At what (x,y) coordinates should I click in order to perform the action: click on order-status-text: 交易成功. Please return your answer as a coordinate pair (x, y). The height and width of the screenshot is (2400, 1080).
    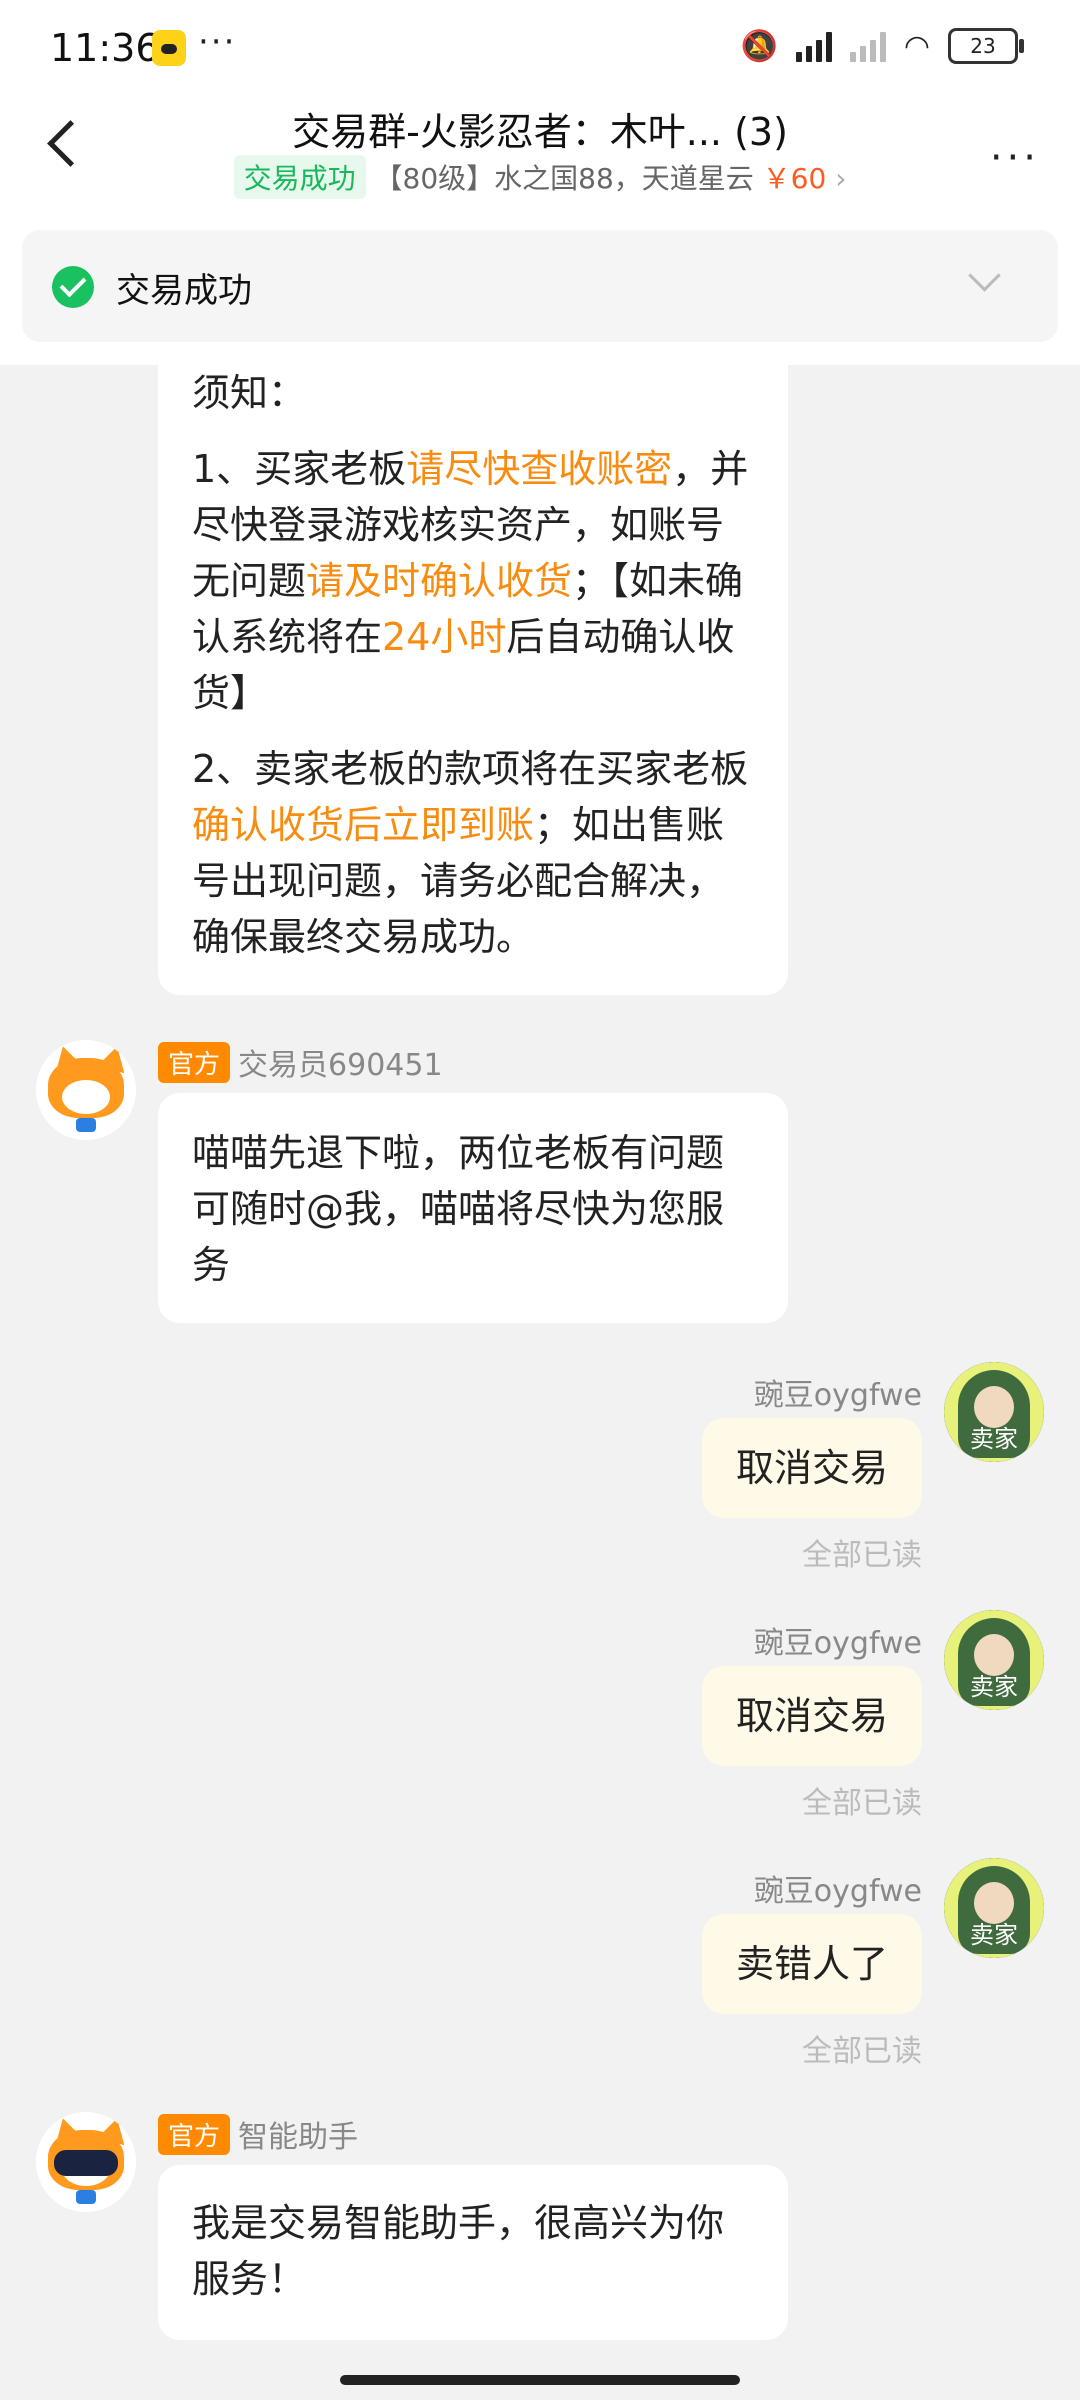
    Looking at the image, I should click on (184, 291).